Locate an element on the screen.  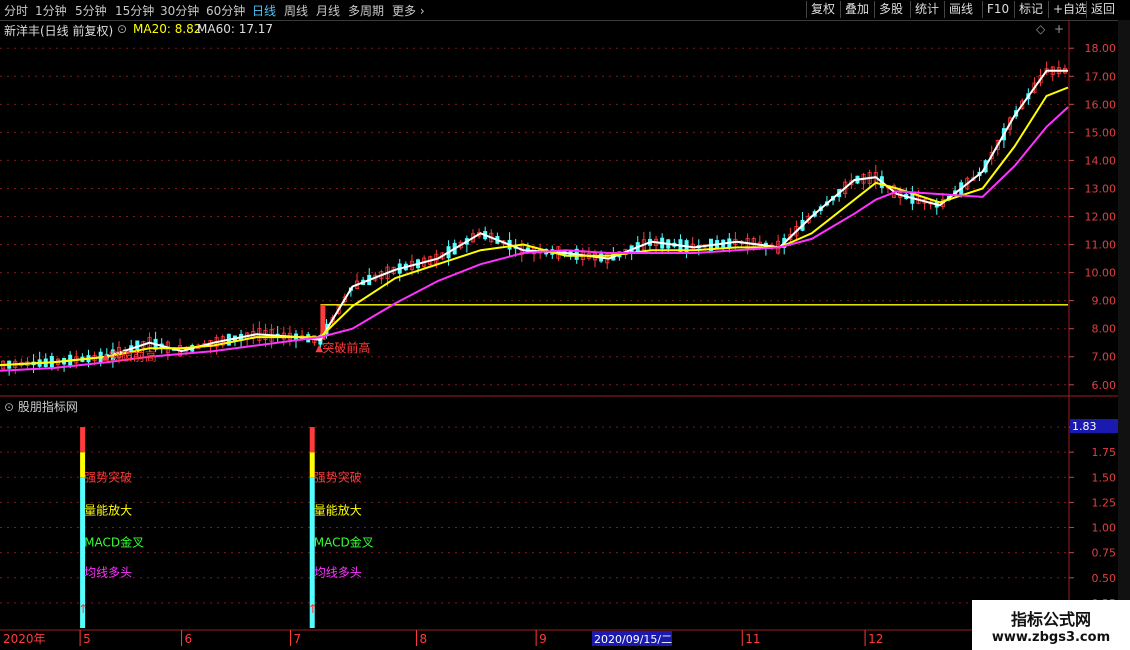
ytick-label: 18.00 is located at coordinates (1101, 48).